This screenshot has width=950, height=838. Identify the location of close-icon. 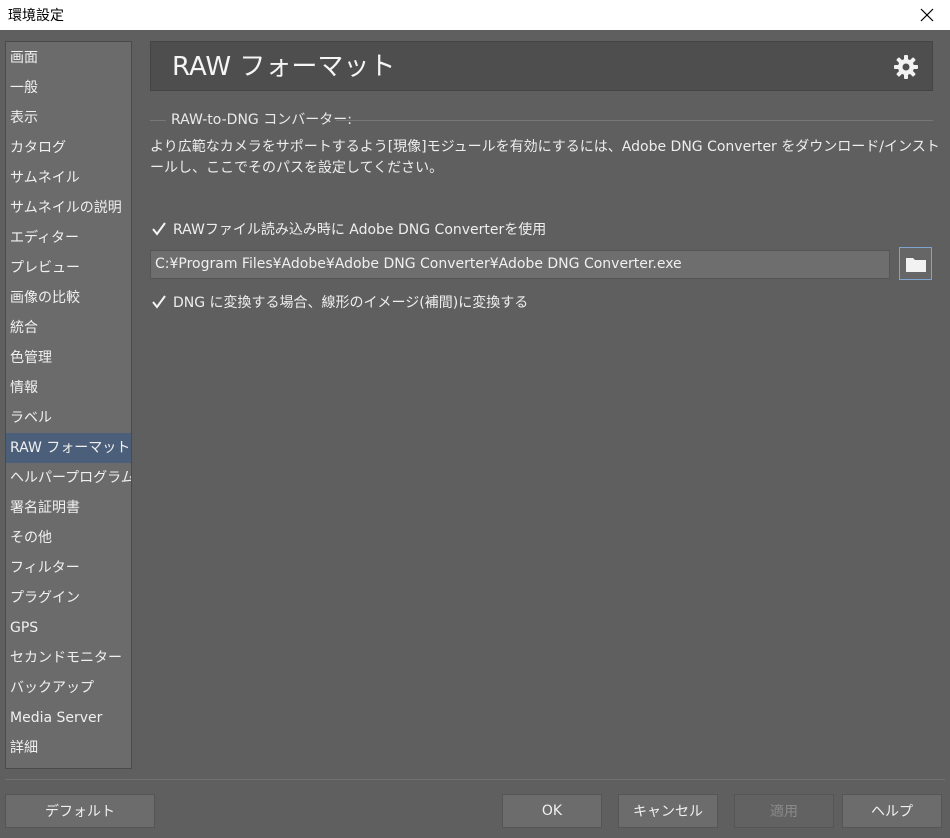
(927, 15).